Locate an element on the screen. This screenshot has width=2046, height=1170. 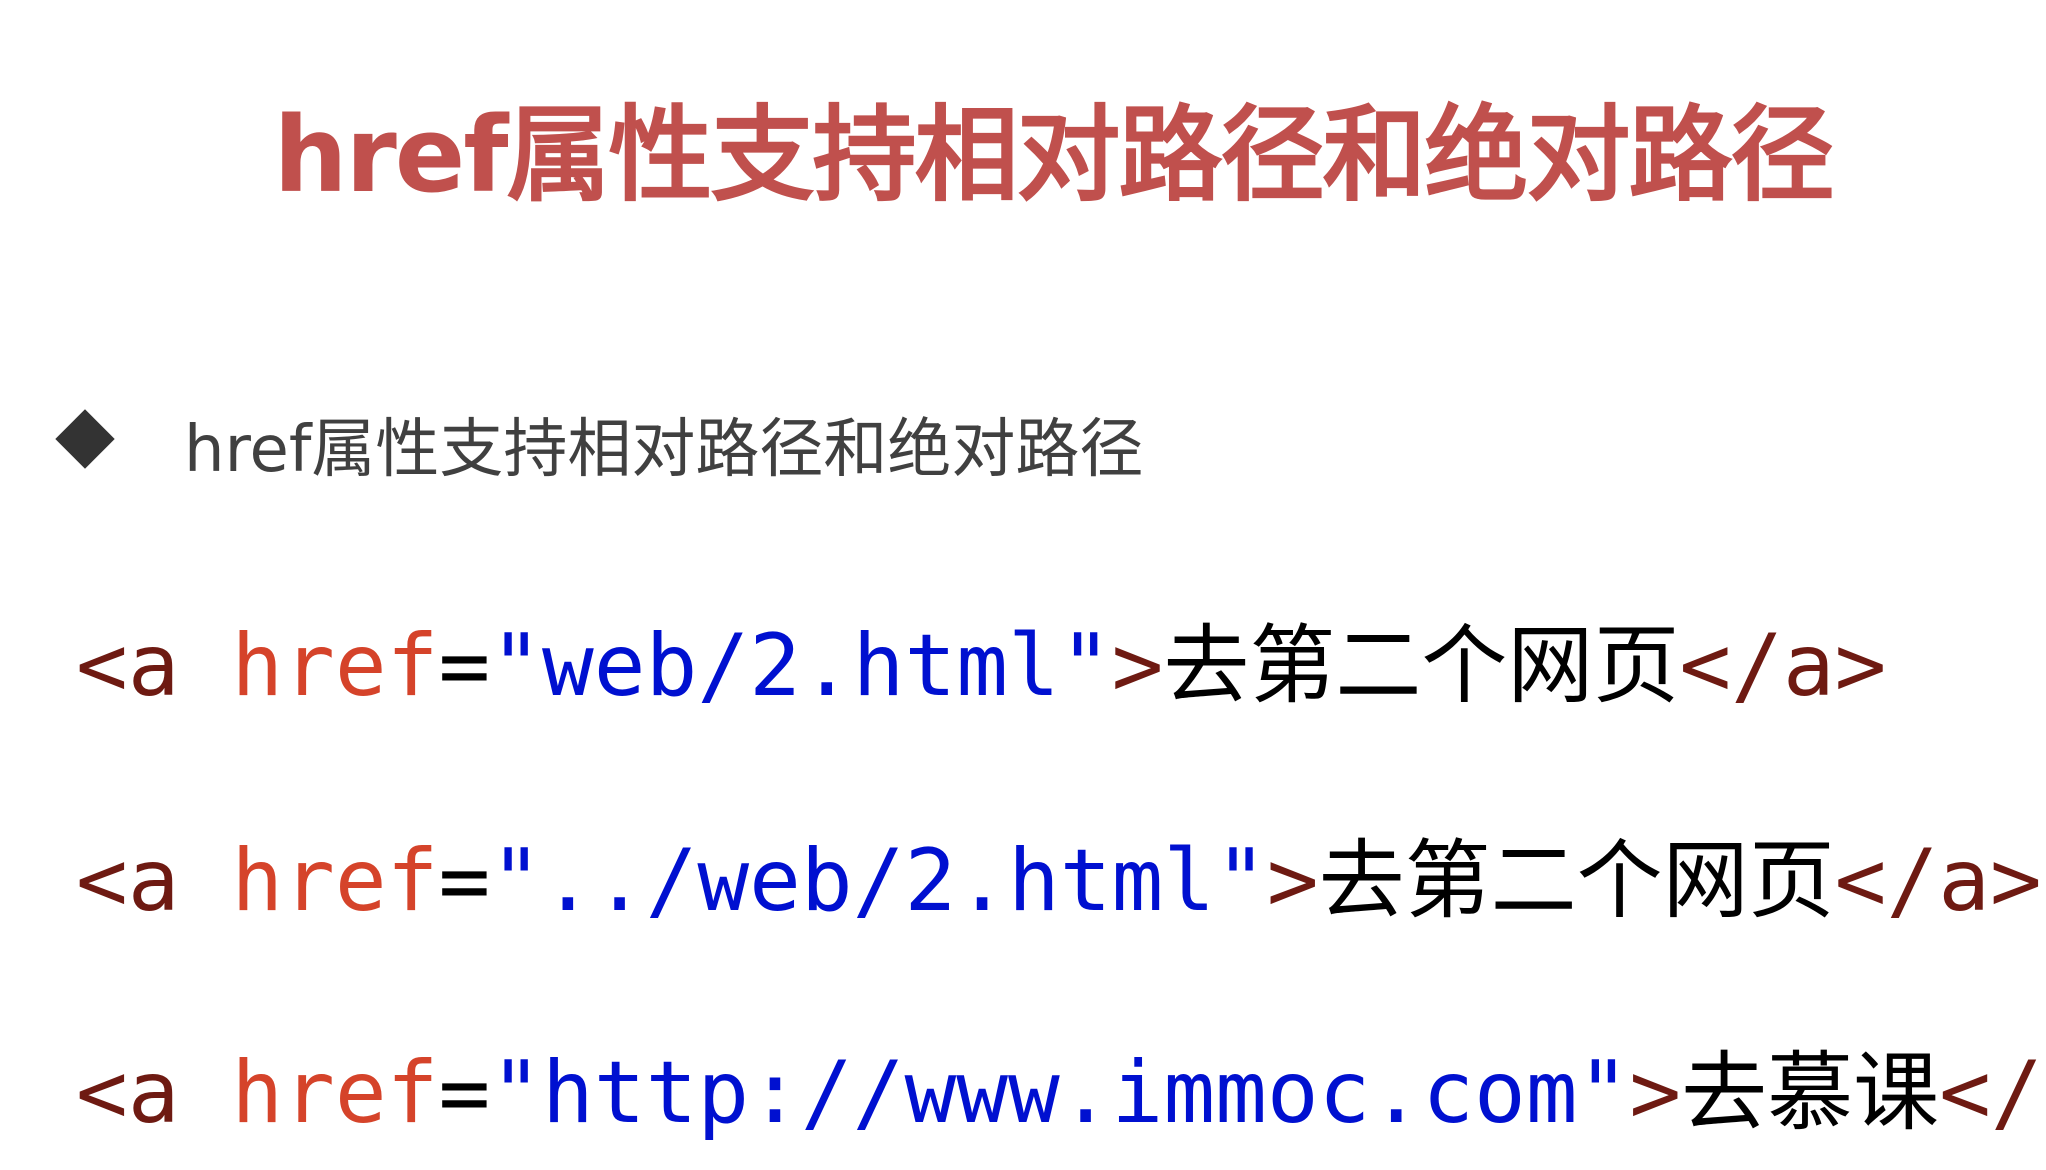
link-text: 去慕课 is located at coordinates (1810, 1093).